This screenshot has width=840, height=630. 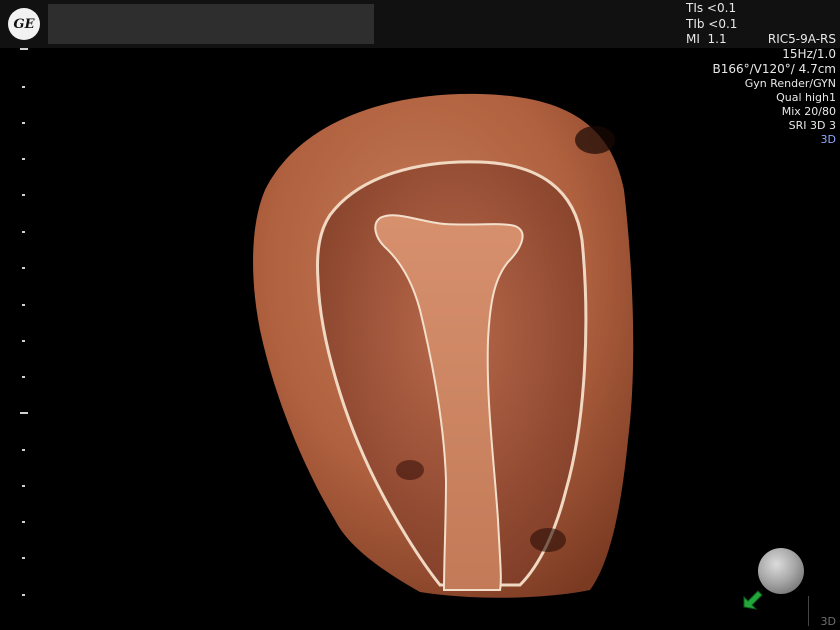 What do you see at coordinates (812, 125) in the screenshot?
I see `sri-setting: SRI 3D 3` at bounding box center [812, 125].